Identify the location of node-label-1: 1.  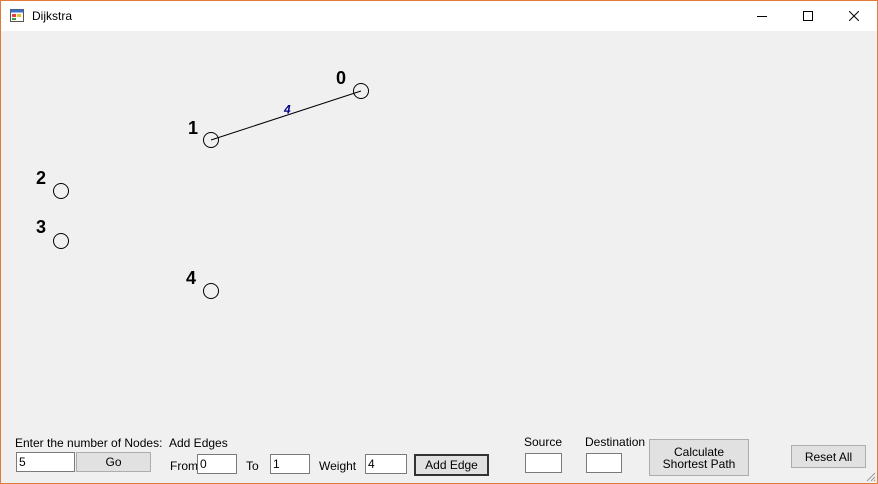
(193, 128).